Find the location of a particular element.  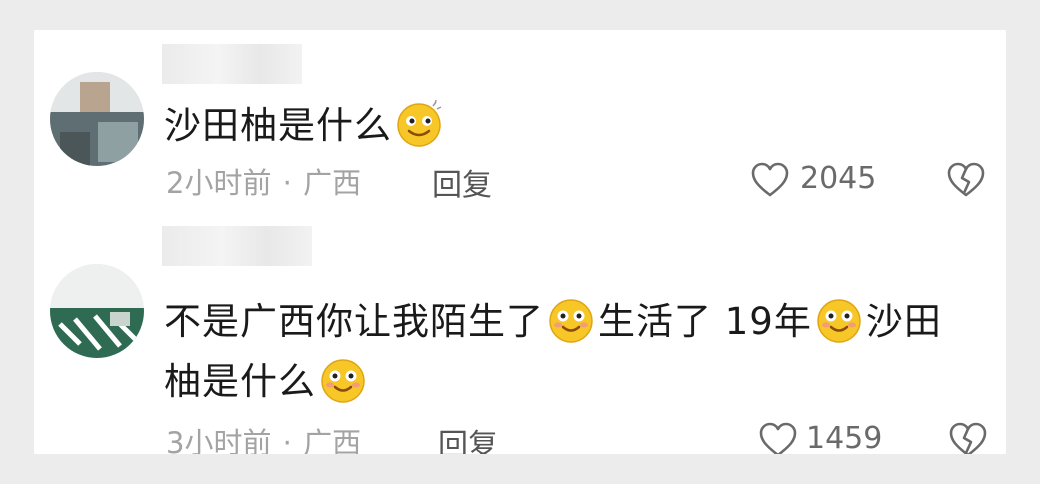

comment-text-part: 柚是什么 is located at coordinates (240, 381).